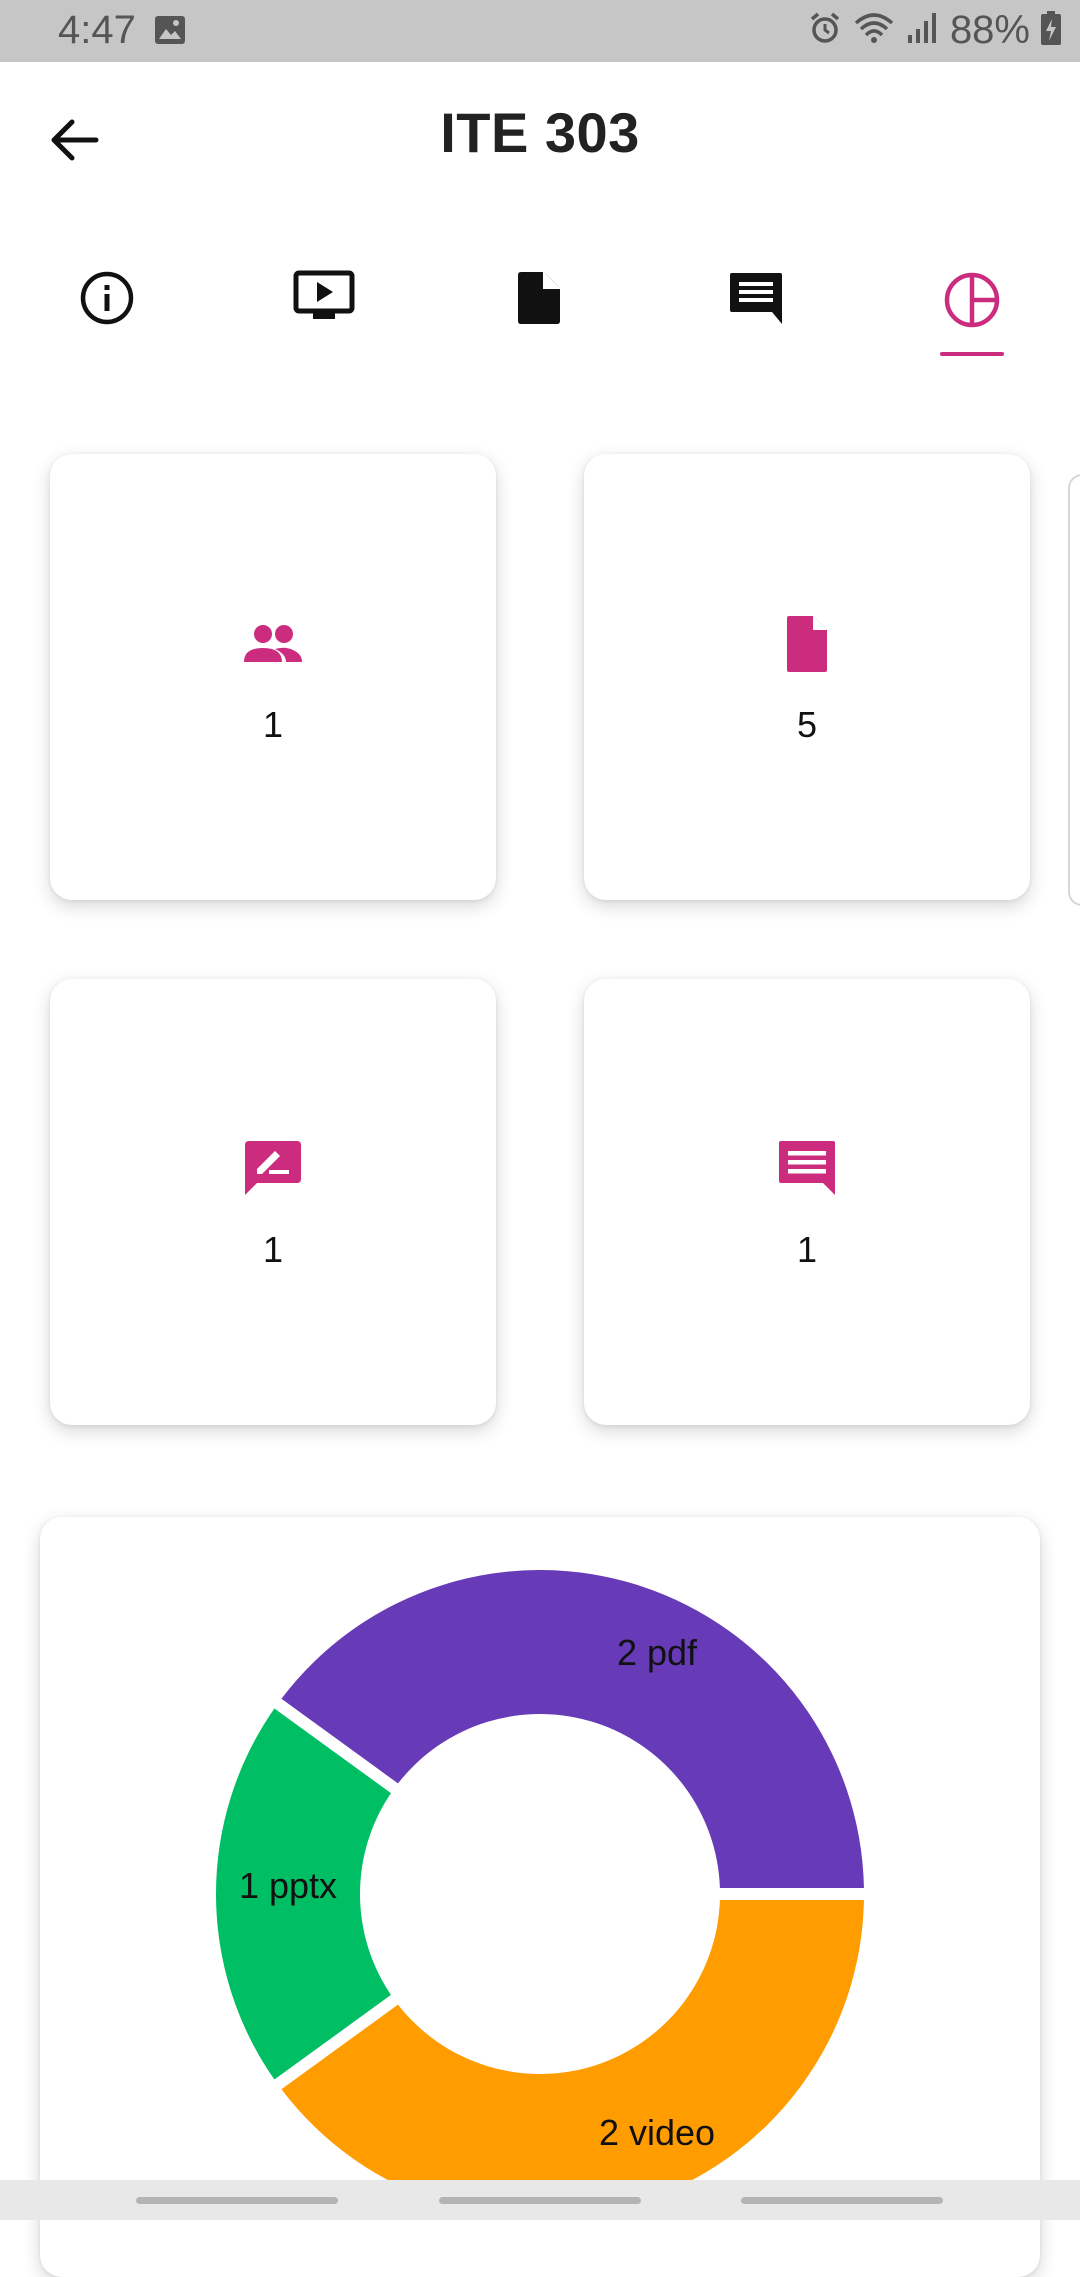 This screenshot has width=1080, height=2277. Describe the element at coordinates (572, 1729) in the screenshot. I see `slice-pdf` at that location.